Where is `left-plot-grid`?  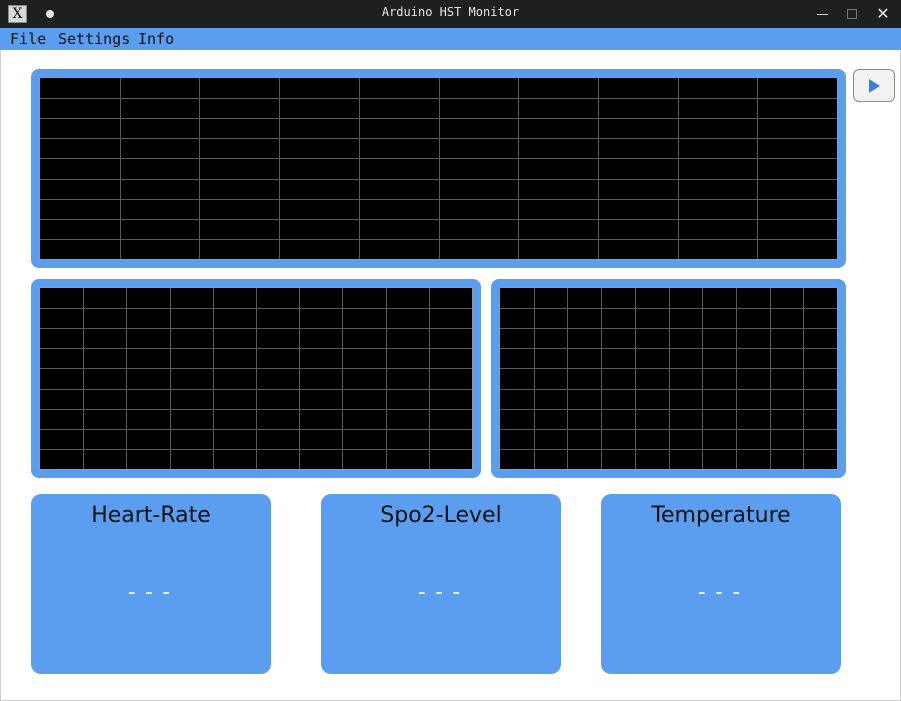 left-plot-grid is located at coordinates (256, 378).